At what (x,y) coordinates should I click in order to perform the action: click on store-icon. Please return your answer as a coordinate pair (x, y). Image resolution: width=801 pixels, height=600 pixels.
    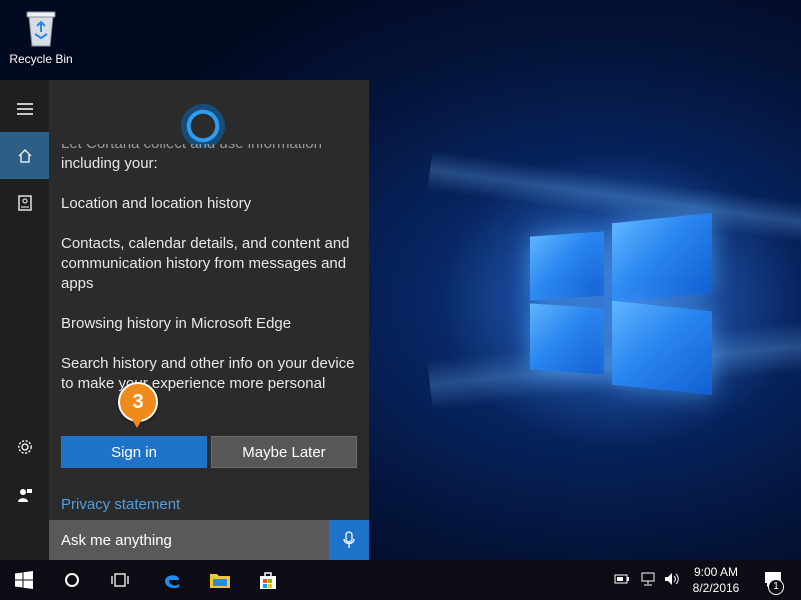
    Looking at the image, I should click on (268, 580).